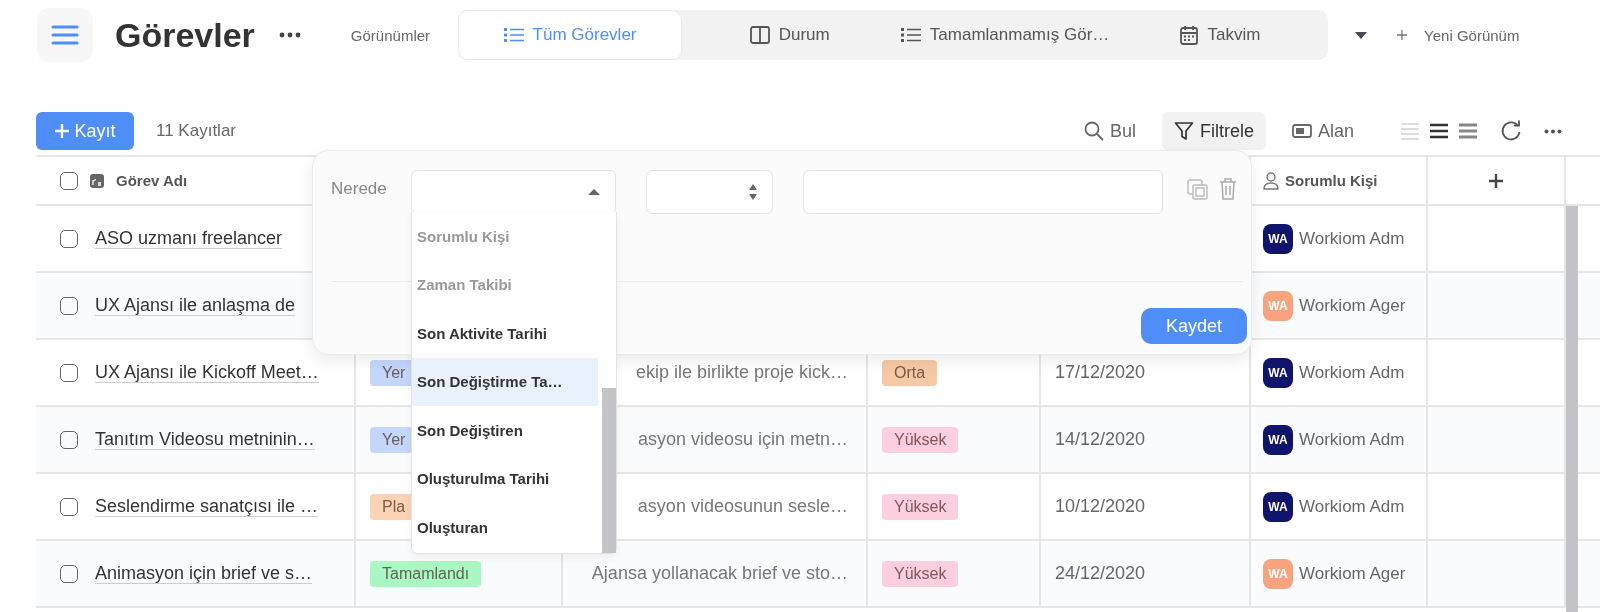  What do you see at coordinates (1220, 35) in the screenshot?
I see `view-tab: Takvim` at bounding box center [1220, 35].